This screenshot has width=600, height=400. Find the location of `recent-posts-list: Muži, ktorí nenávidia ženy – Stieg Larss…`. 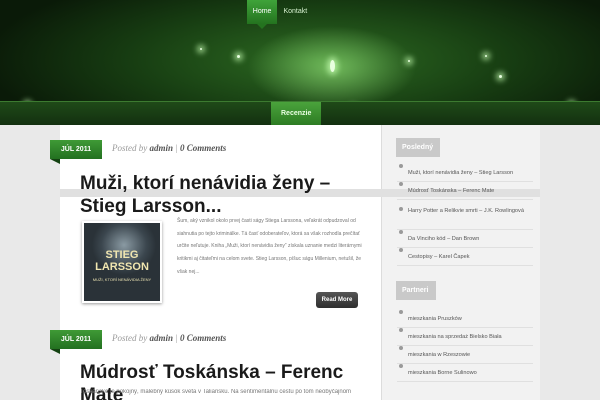

recent-posts-list: Muži, ktorí nenávidia ženy – Stieg Larss… is located at coordinates (465, 215).